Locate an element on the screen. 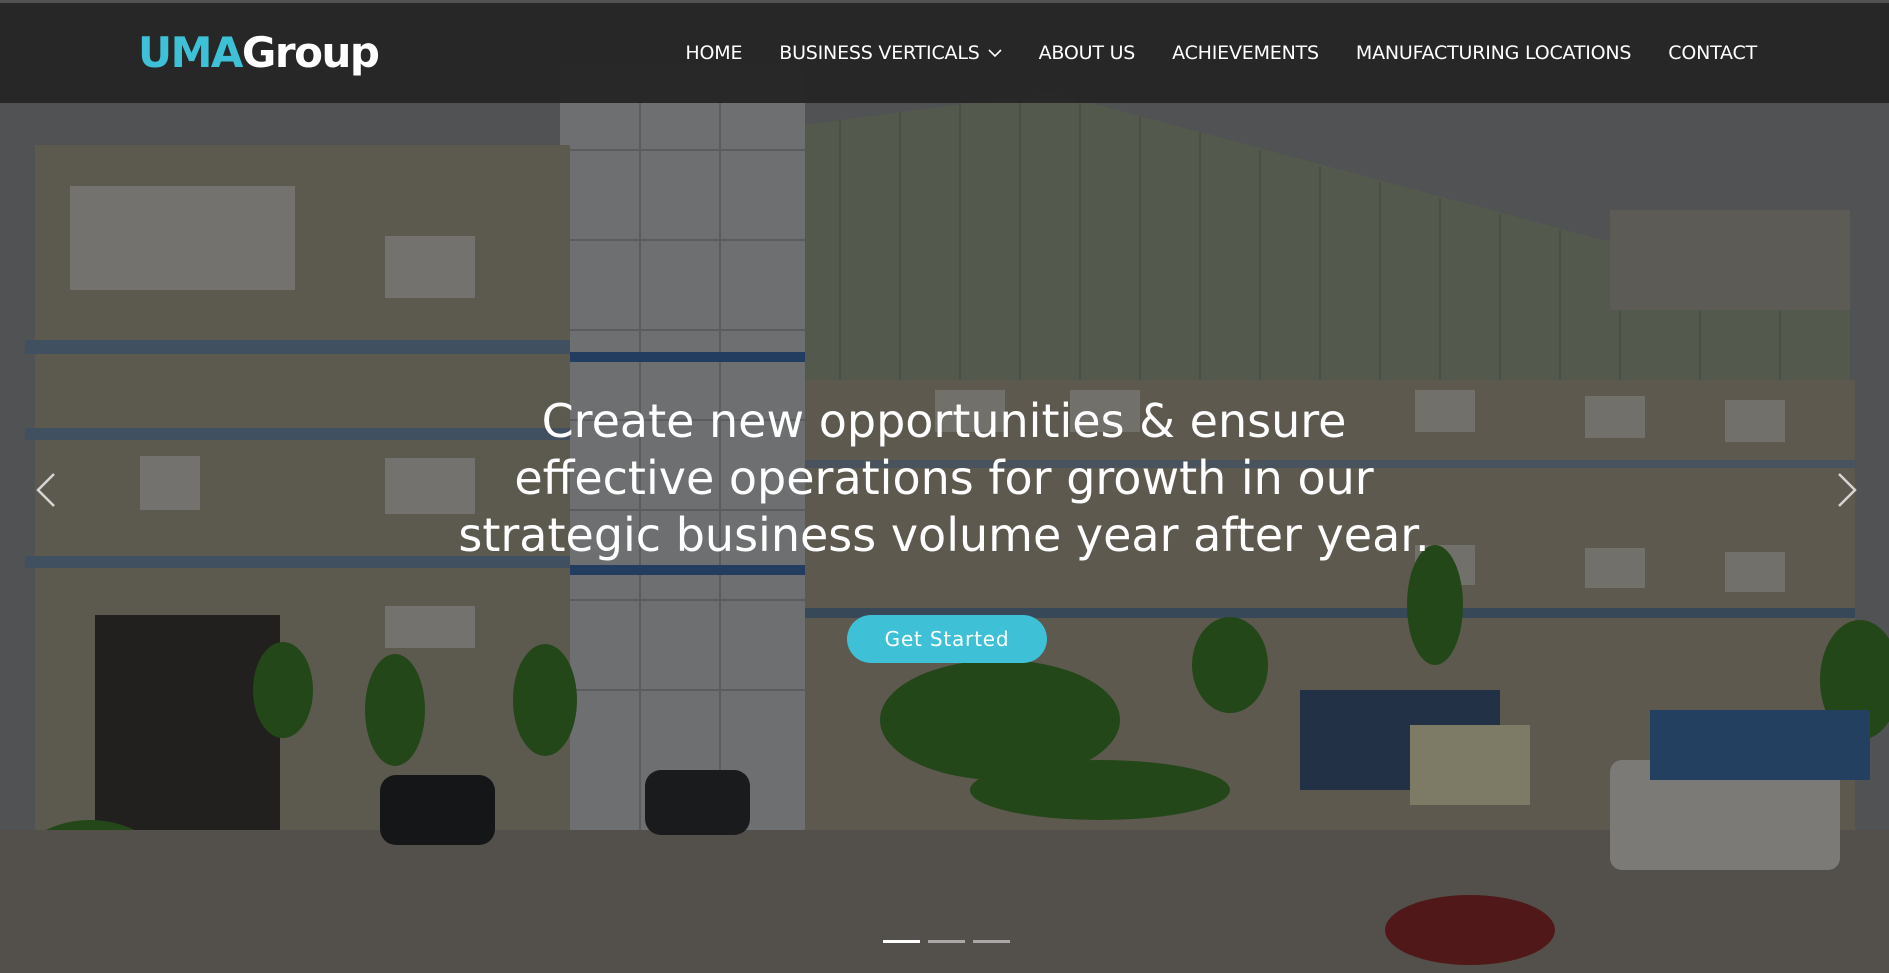  nav-business-verticals: BUSINESS VERTICALS is located at coordinates (890, 53).